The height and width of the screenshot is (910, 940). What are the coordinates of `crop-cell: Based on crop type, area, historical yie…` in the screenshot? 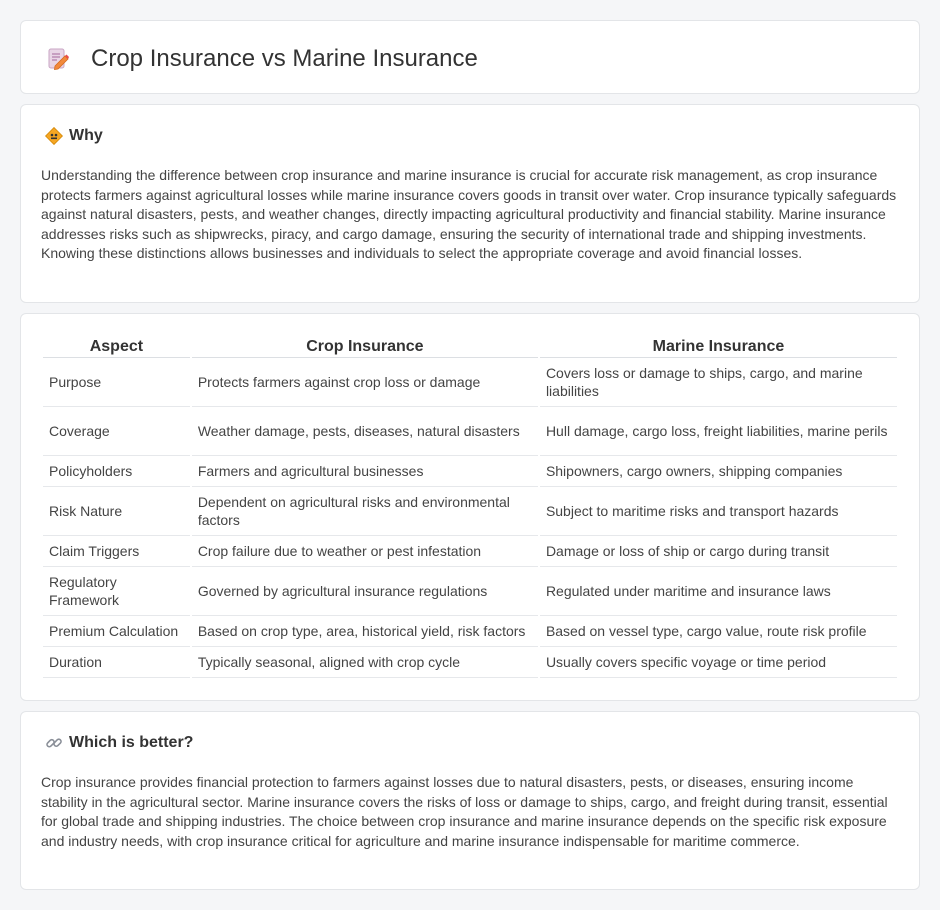 It's located at (364, 631).